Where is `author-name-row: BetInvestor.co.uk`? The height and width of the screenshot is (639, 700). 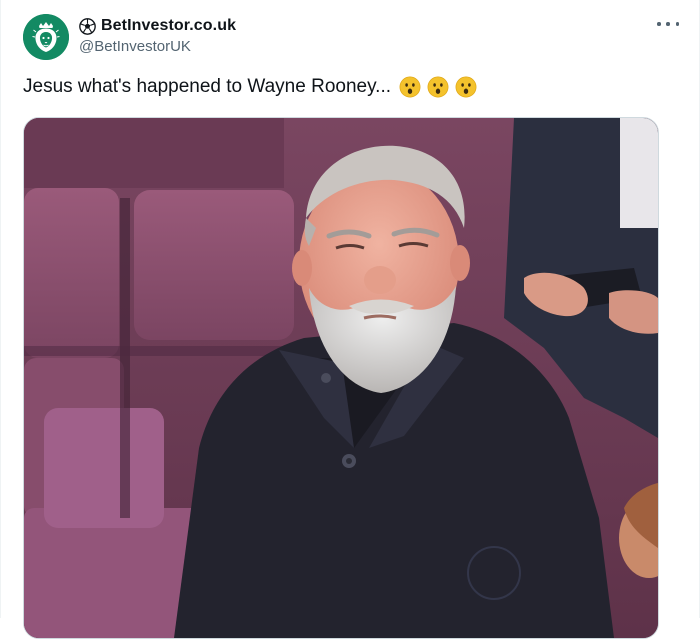 author-name-row: BetInvestor.co.uk is located at coordinates (157, 26).